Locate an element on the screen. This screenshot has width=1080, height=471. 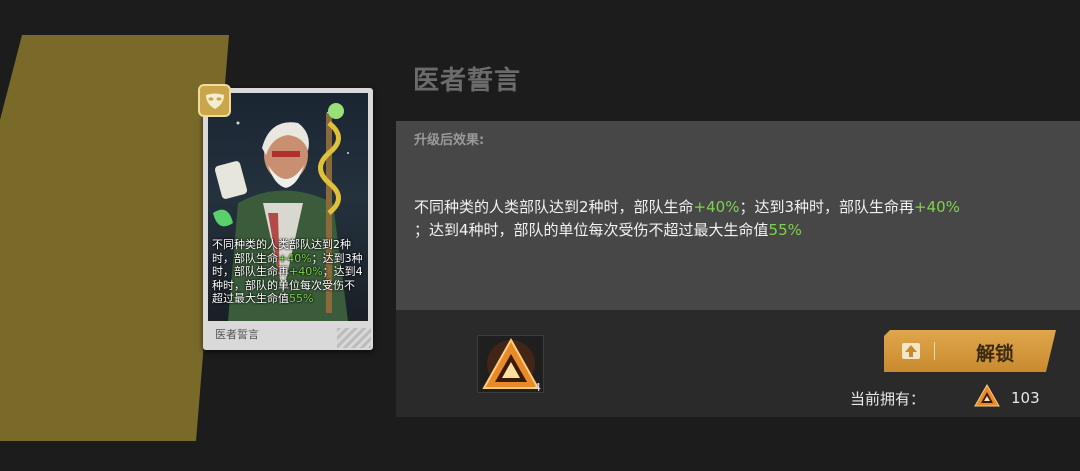
unlock-button-label: 解锁 is located at coordinates (995, 354).